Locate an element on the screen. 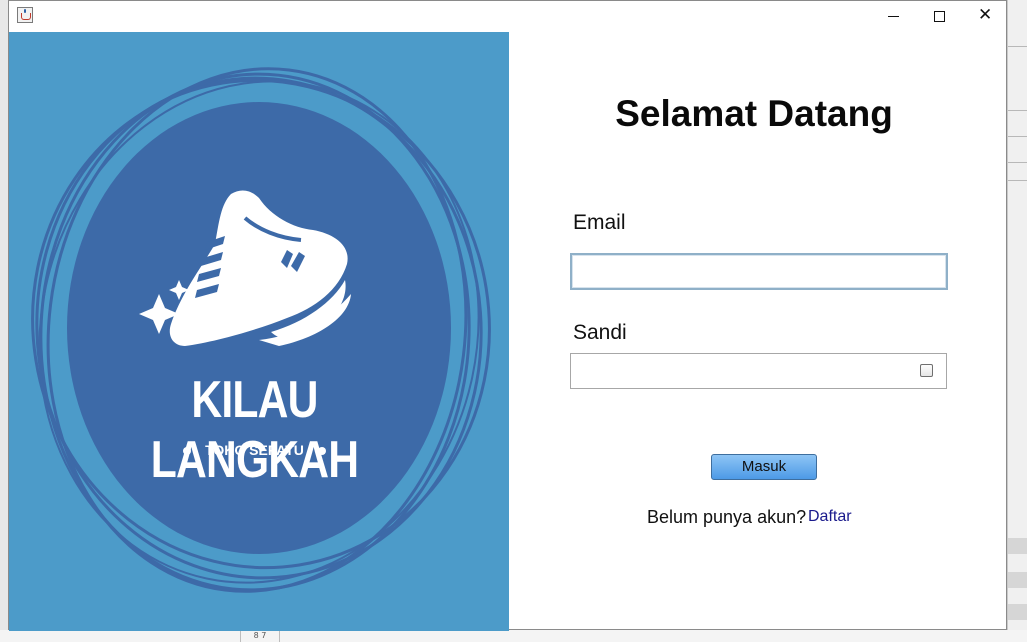  signup-question: Belum punya akun? is located at coordinates (727, 517).